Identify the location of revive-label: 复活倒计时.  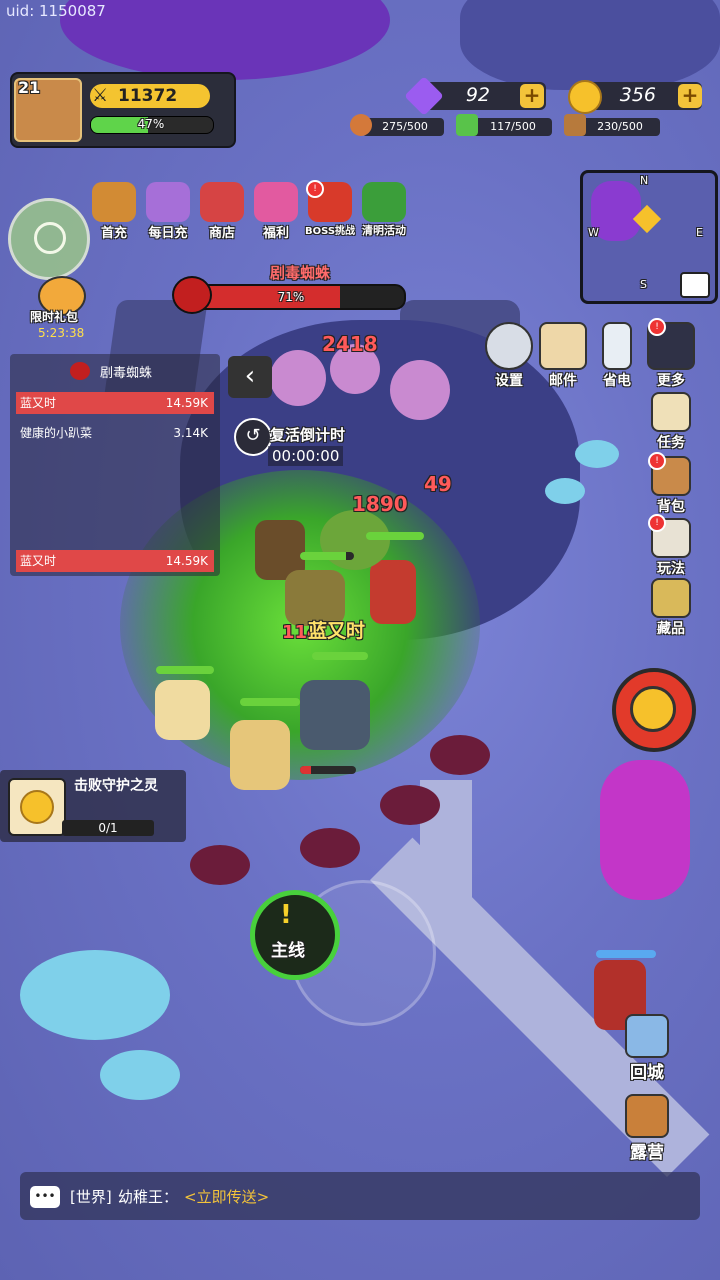
(308, 435).